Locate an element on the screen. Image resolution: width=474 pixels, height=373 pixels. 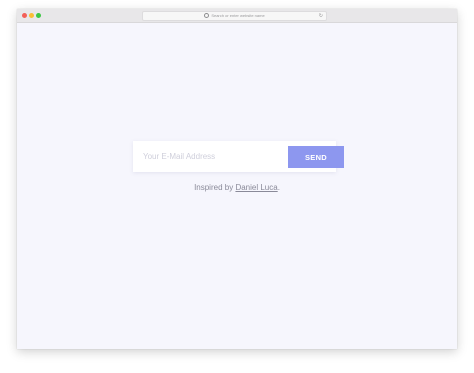
close-window-button is located at coordinates (24, 15).